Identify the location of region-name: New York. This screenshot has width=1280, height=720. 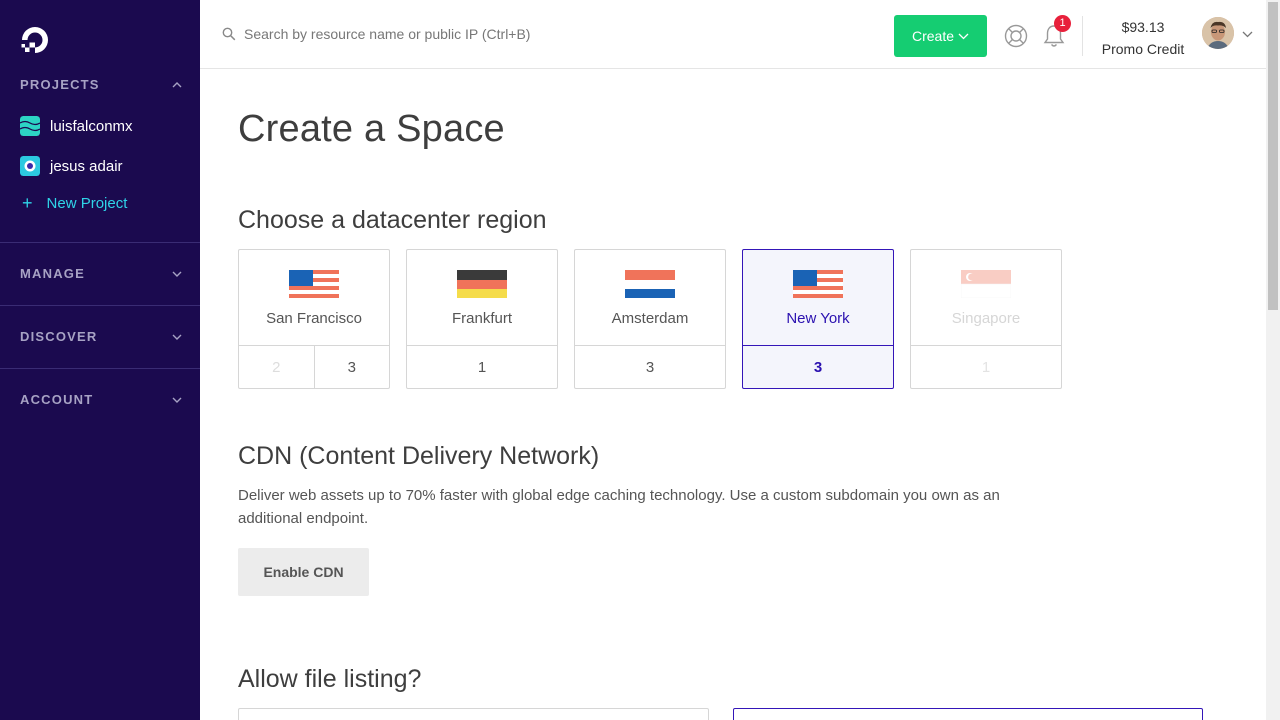
(818, 318).